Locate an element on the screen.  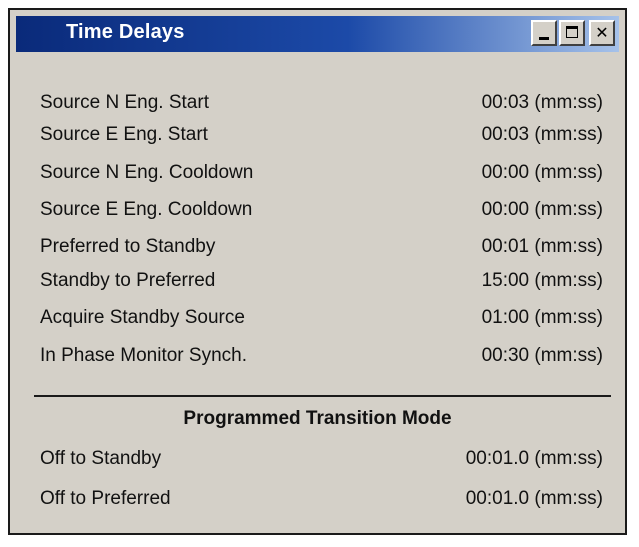
delay-label: Source E Eng. Start is located at coordinates (124, 134).